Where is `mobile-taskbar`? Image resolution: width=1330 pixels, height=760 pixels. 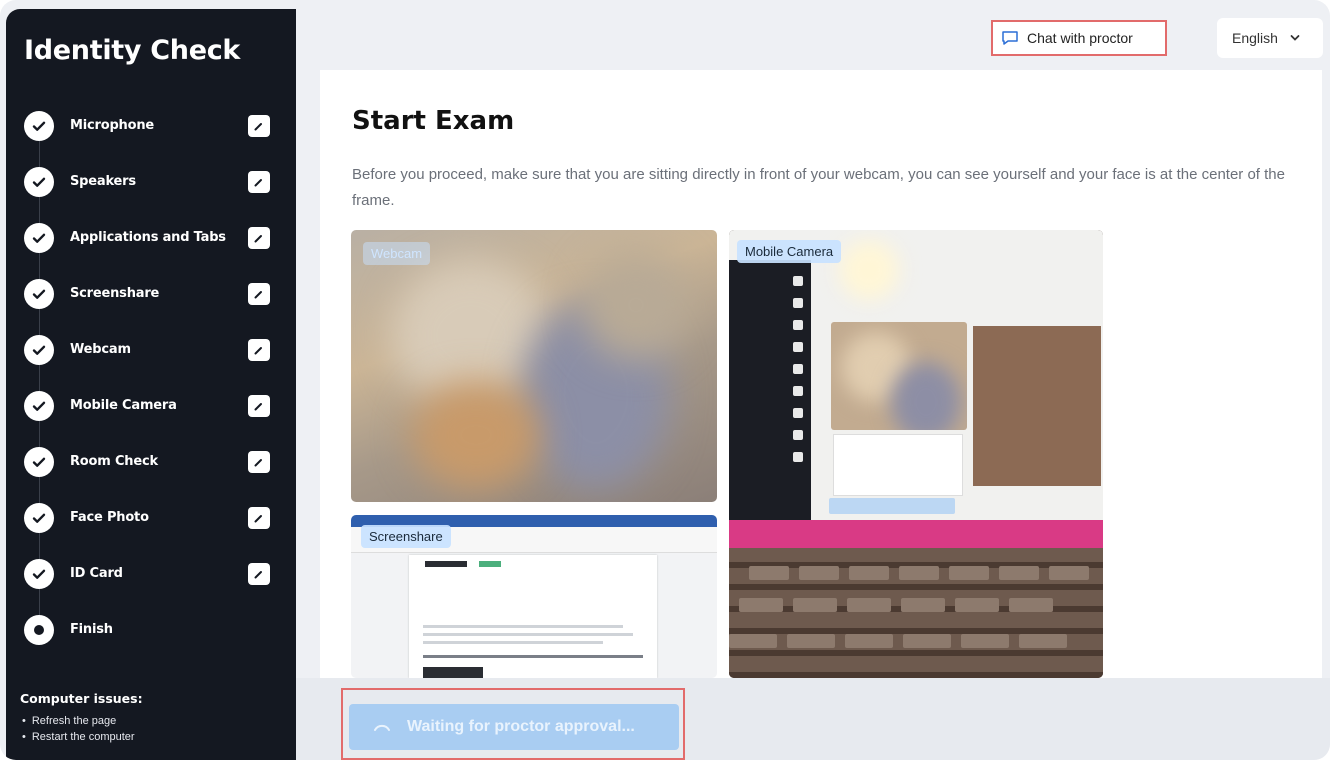
mobile-taskbar is located at coordinates (916, 534).